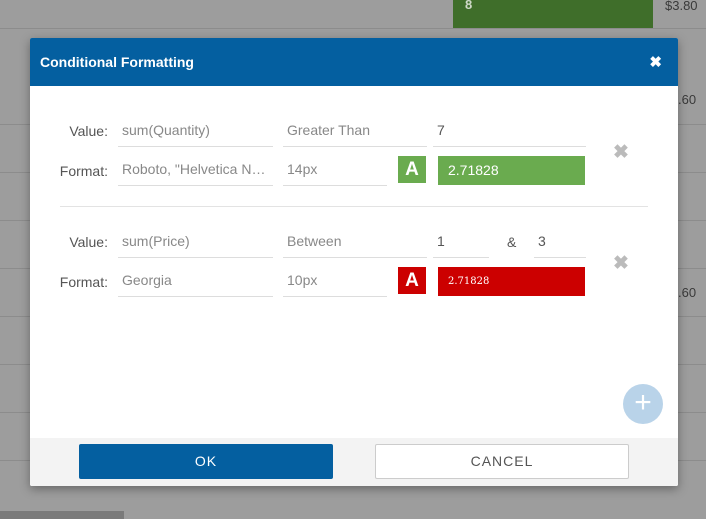 This screenshot has height=519, width=706. What do you see at coordinates (355, 131) in the screenshot?
I see `operator-select: Greater Than` at bounding box center [355, 131].